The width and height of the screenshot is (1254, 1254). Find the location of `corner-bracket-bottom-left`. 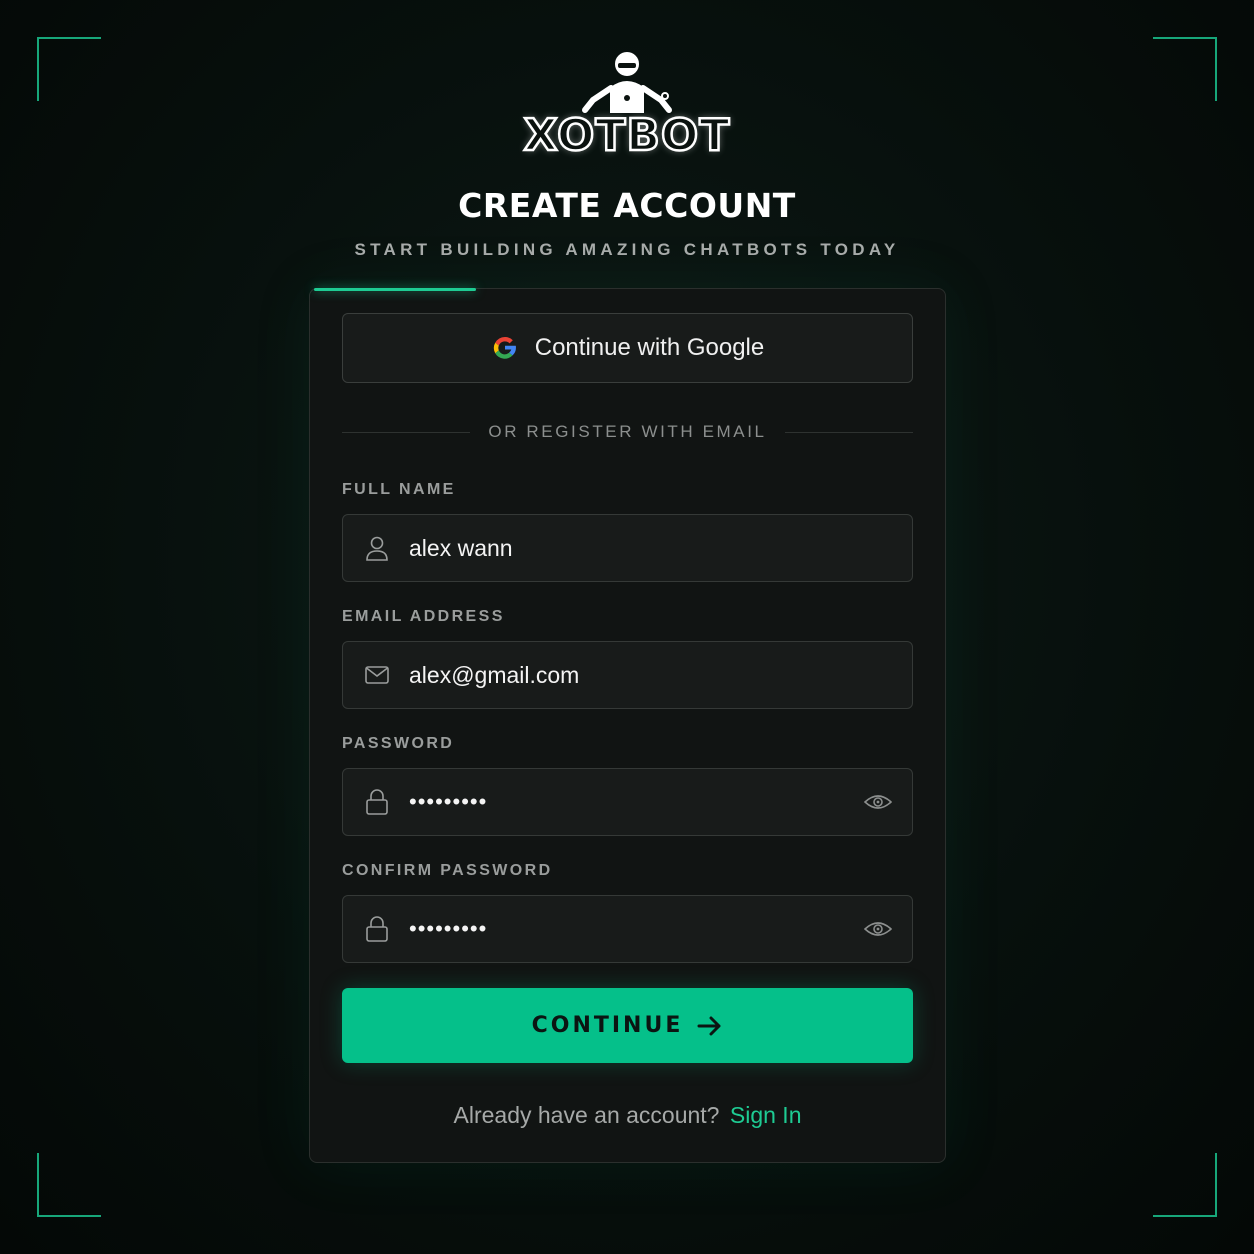

corner-bracket-bottom-left is located at coordinates (69, 1185).